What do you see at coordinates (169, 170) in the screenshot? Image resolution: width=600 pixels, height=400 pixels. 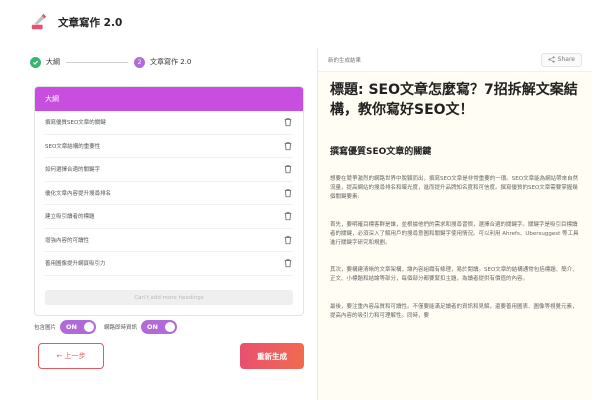 I see `list-item: 如何選擇合適的關鍵字` at bounding box center [169, 170].